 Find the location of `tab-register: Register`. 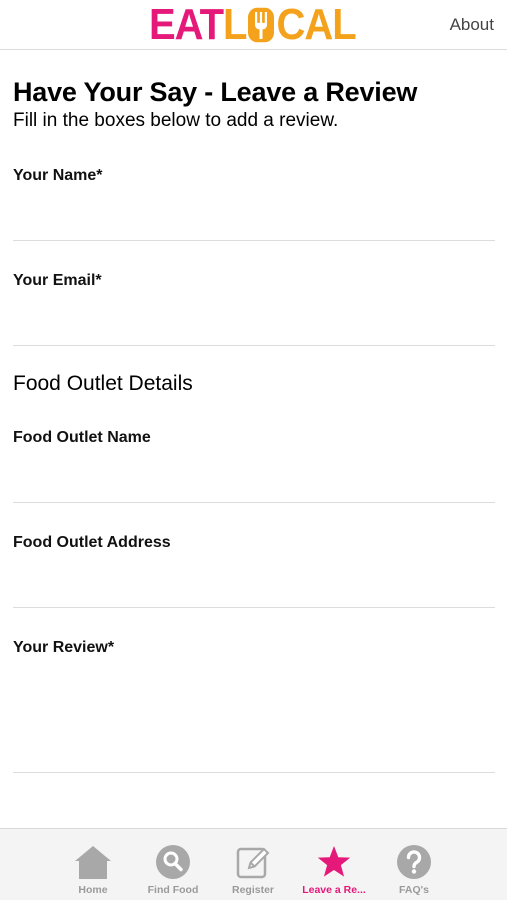

tab-register: Register is located at coordinates (253, 864).